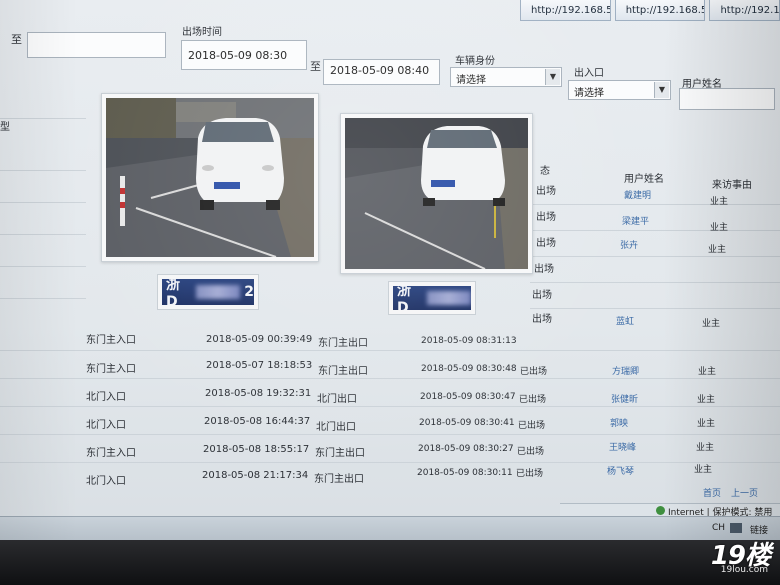 The width and height of the screenshot is (780, 585). What do you see at coordinates (589, 73) in the screenshot?
I see `gate-label: 出入口` at bounding box center [589, 73].